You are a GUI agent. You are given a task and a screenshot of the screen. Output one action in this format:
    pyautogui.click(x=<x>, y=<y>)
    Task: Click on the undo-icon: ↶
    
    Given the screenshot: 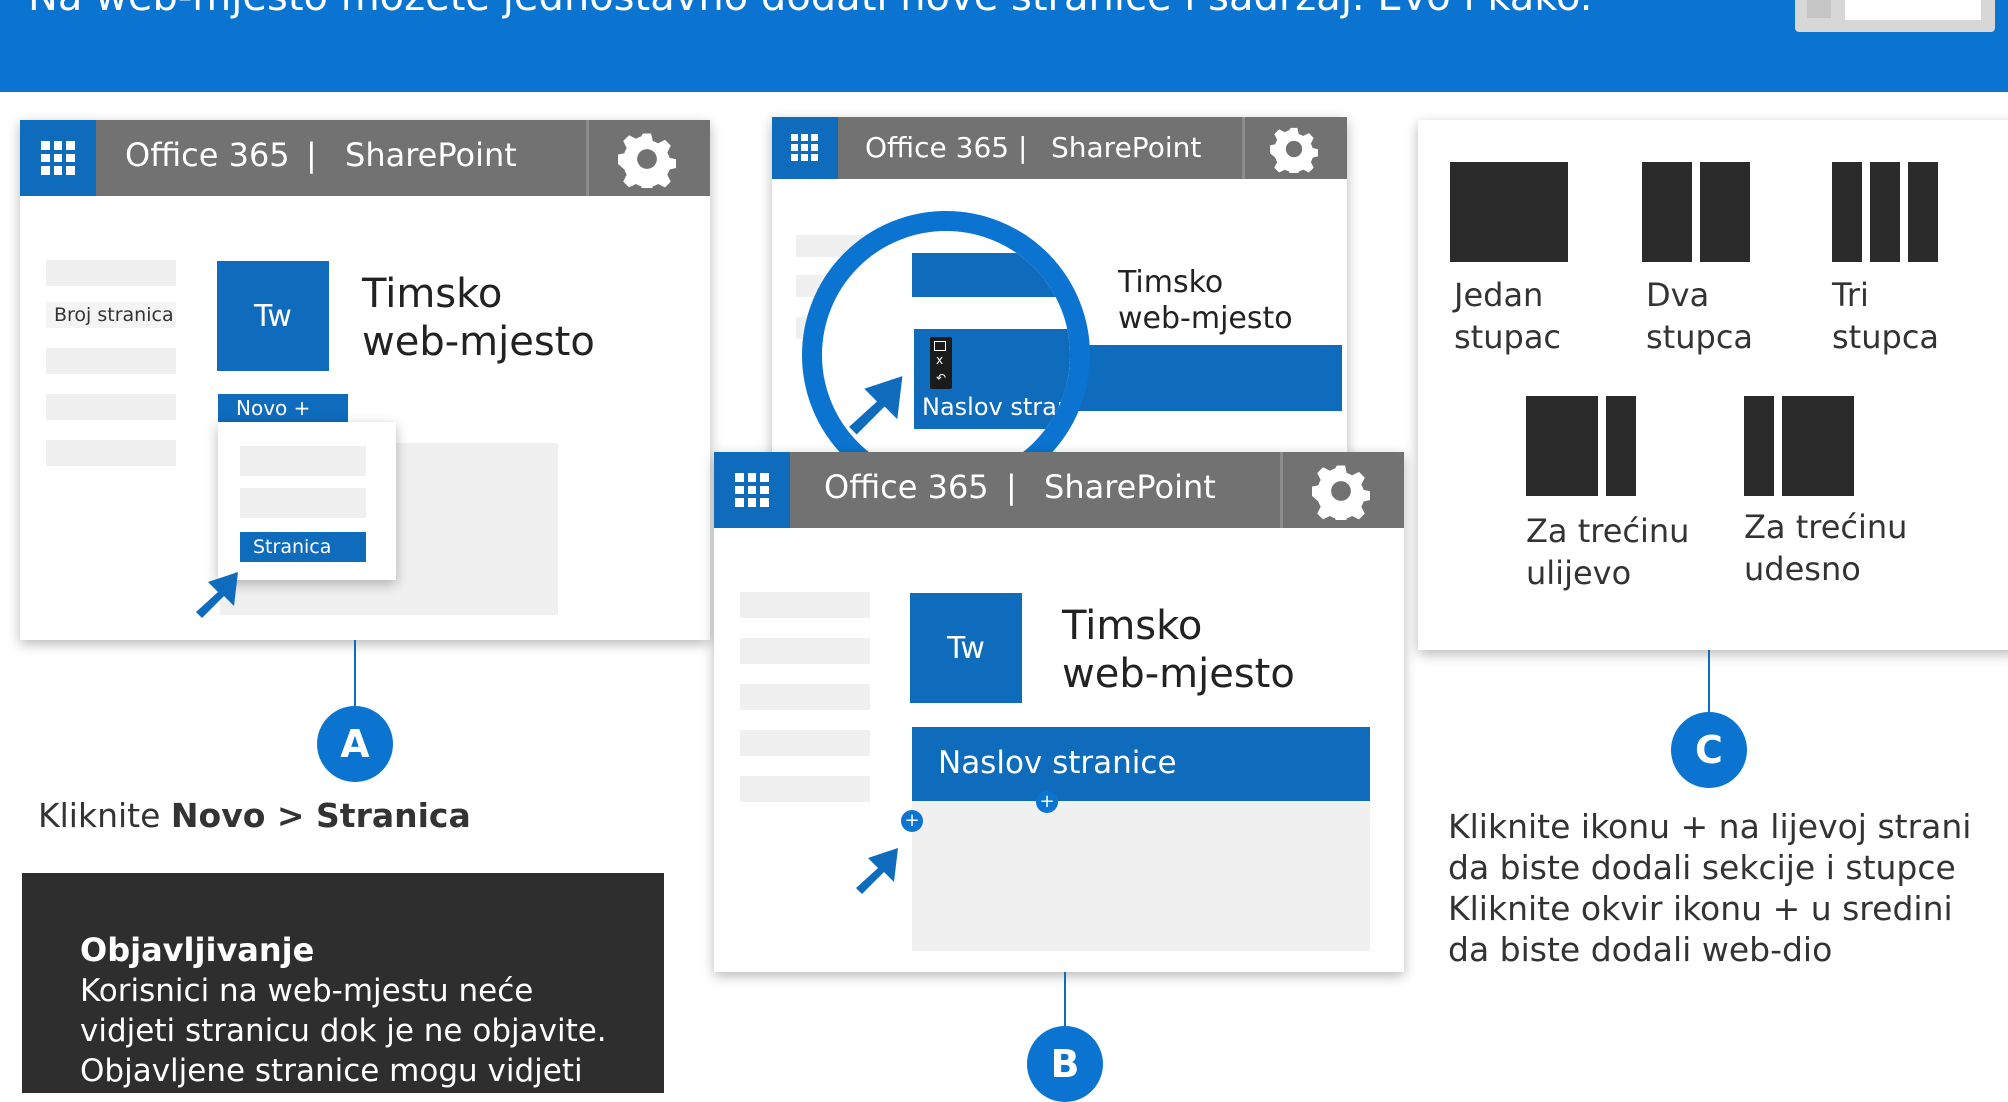 What is the action you would take?
    pyautogui.click(x=941, y=378)
    